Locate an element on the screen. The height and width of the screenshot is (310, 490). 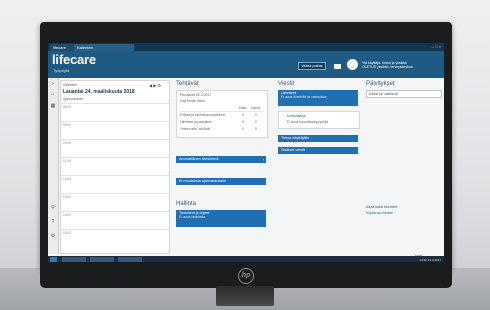
select-patient-button: Valitse potilas is located at coordinates (312, 66).